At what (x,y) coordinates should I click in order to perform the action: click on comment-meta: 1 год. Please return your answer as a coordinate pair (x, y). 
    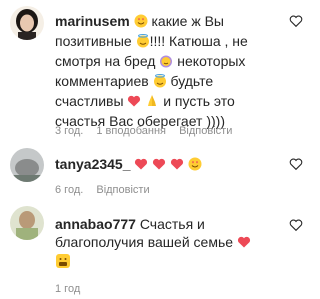
    Looking at the image, I should click on (72, 289).